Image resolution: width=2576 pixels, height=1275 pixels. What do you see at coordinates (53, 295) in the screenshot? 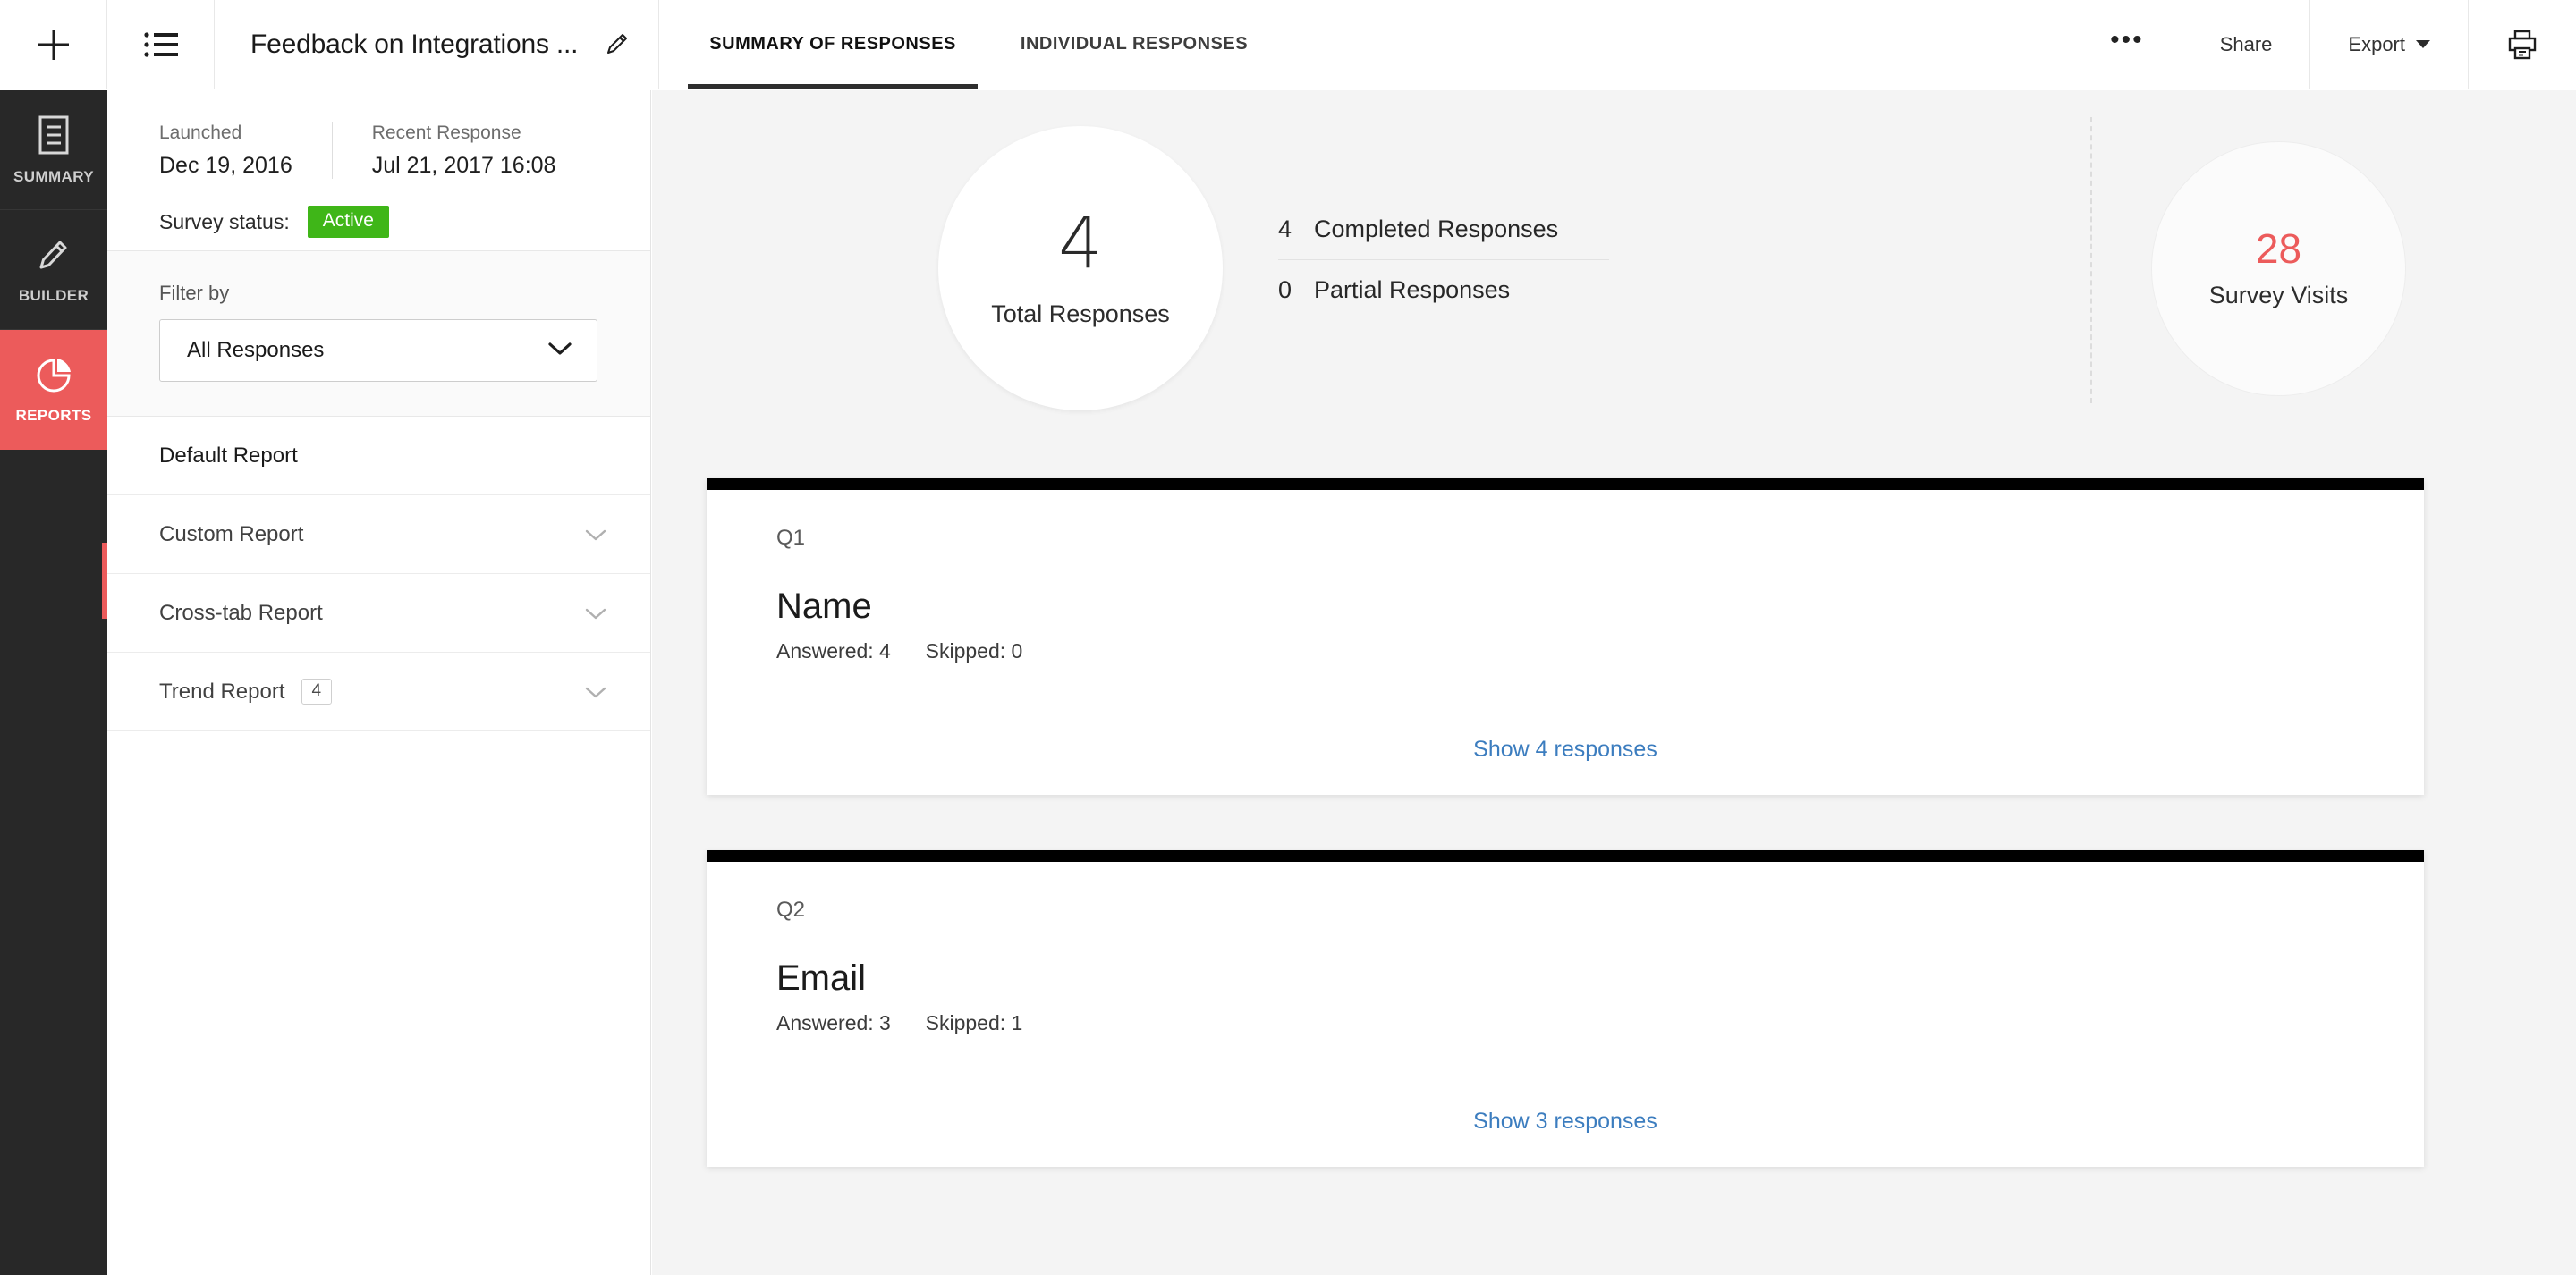
I see `rail-label-builder: BUILDER` at bounding box center [53, 295].